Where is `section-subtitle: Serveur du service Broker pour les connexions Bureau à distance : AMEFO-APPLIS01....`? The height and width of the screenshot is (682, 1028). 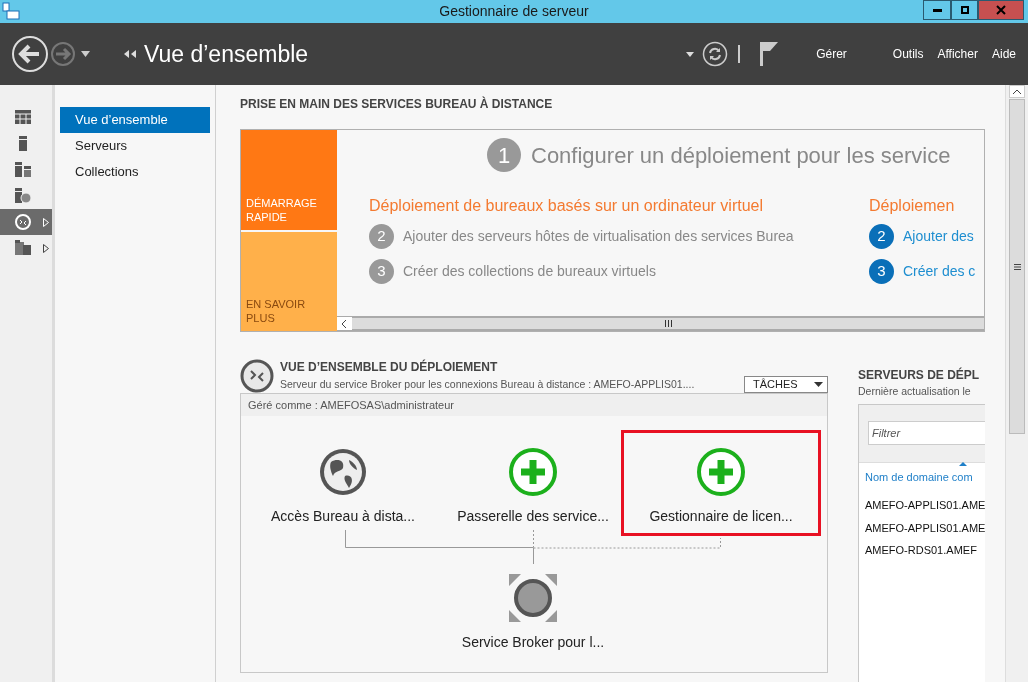
section-subtitle: Serveur du service Broker pour les connexions Bureau à distance : AMEFO-APPLIS01.... is located at coordinates (487, 384).